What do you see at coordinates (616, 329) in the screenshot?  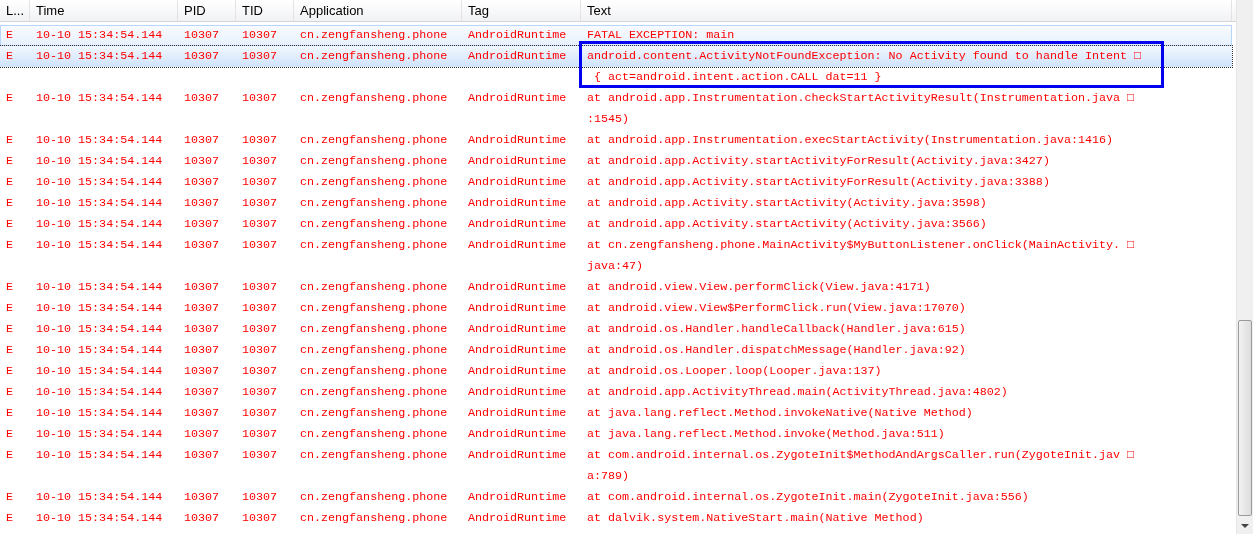 I see `log-row: E 10-10 15:34:54.144 10307 10307 cn.zengfansheng.phone AndroidRuntime at android.os.Handler.handleCallback(Handler.java:615)` at bounding box center [616, 329].